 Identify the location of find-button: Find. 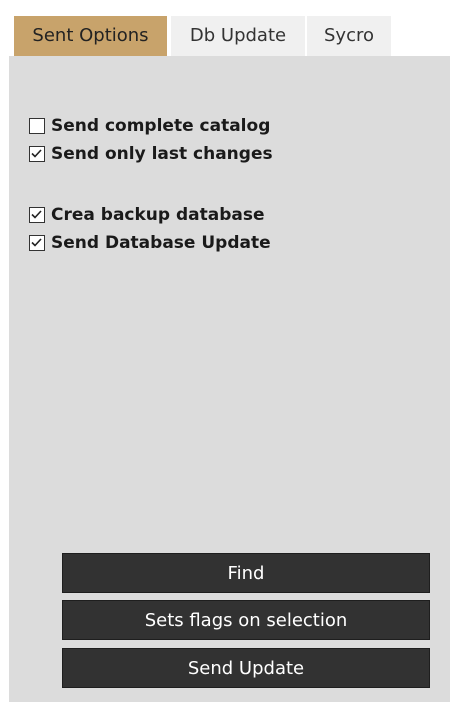
(246, 573).